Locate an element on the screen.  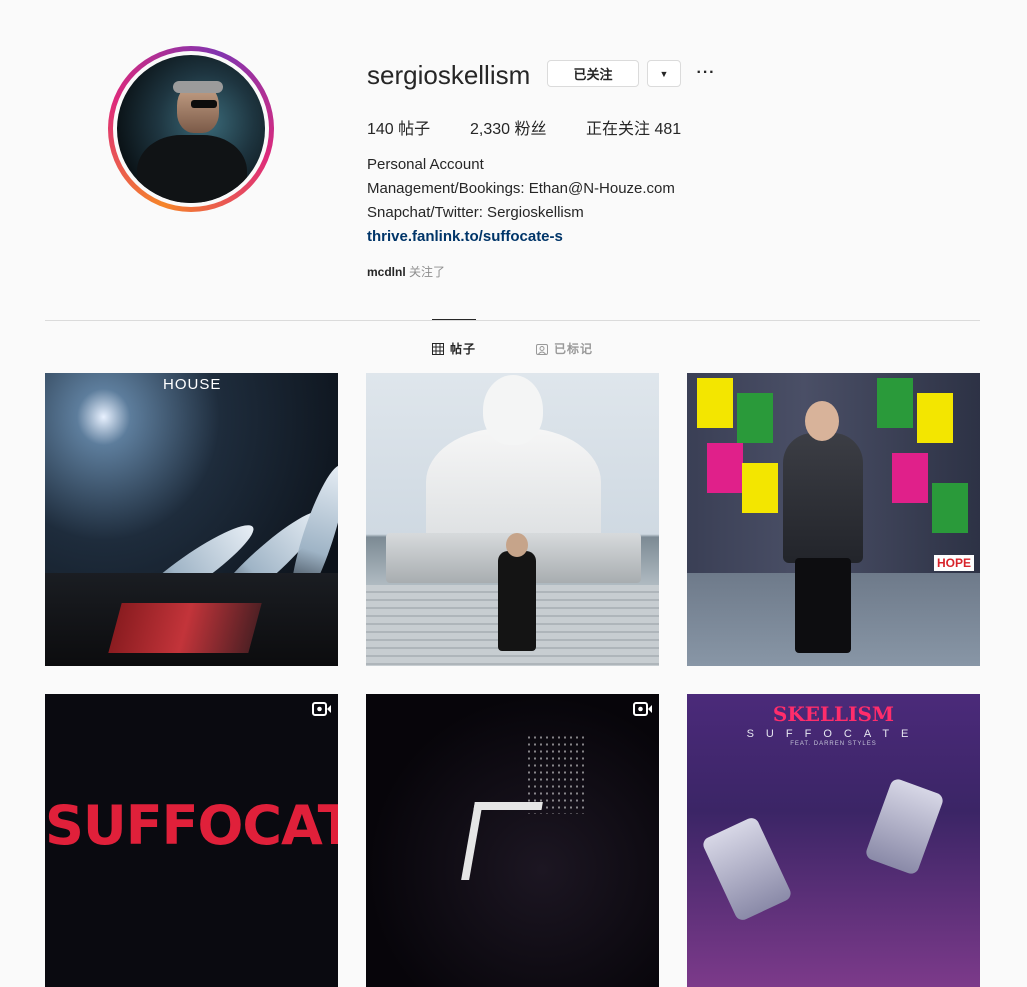
ellipsis-icon: ··· is located at coordinates (706, 72).